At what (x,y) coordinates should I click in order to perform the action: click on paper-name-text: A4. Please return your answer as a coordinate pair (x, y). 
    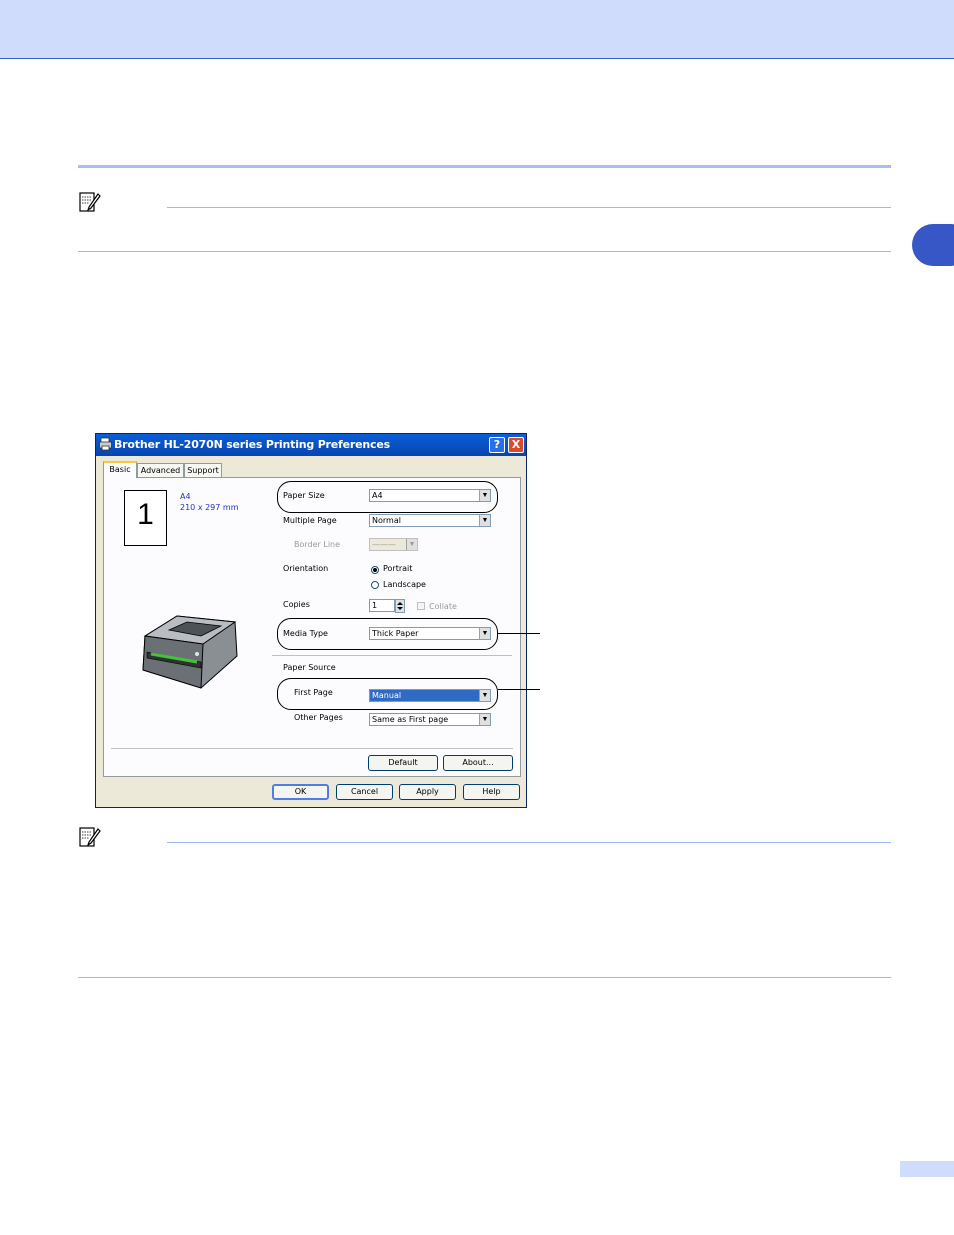
    Looking at the image, I should click on (185, 496).